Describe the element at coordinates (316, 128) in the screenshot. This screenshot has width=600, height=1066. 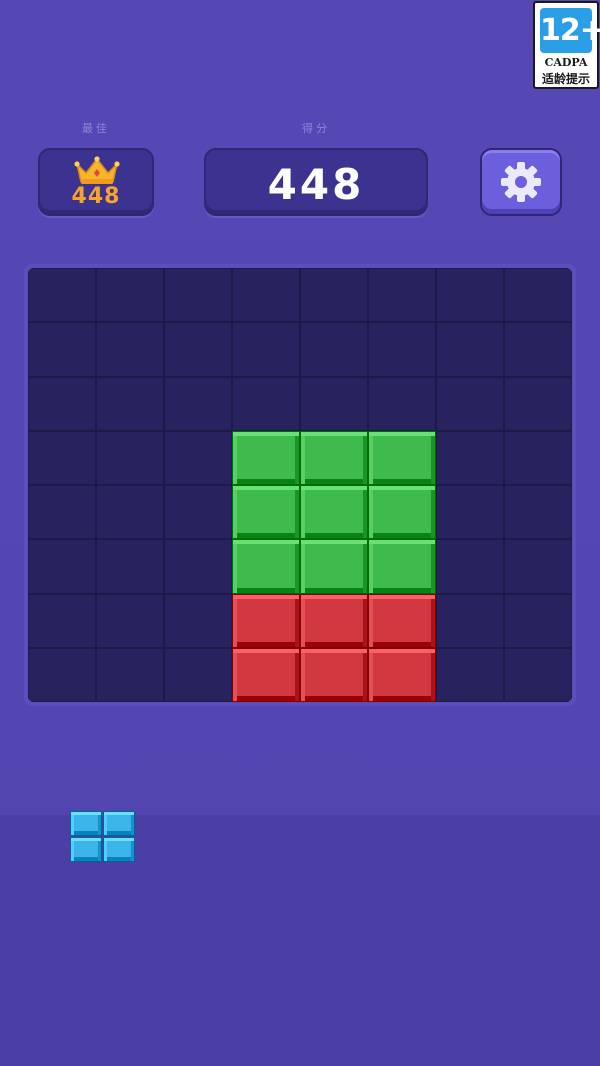
I see `score-label: 得分` at that location.